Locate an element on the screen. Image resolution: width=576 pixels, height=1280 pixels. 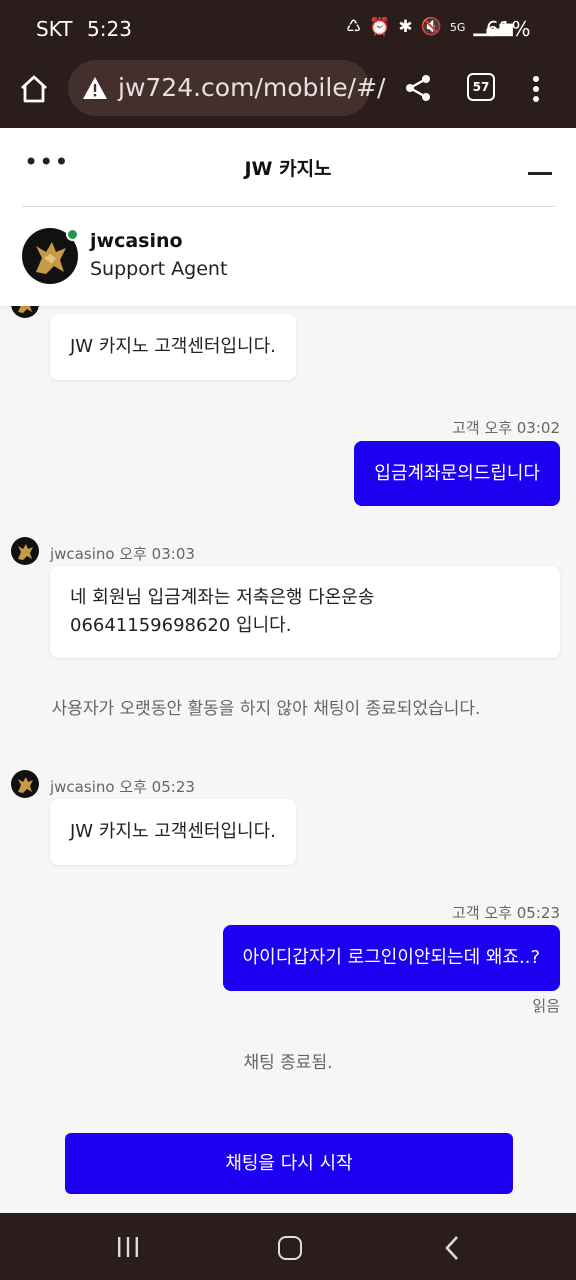
address-bar: jw724.com/mobile/#/ is located at coordinates (226, 88).